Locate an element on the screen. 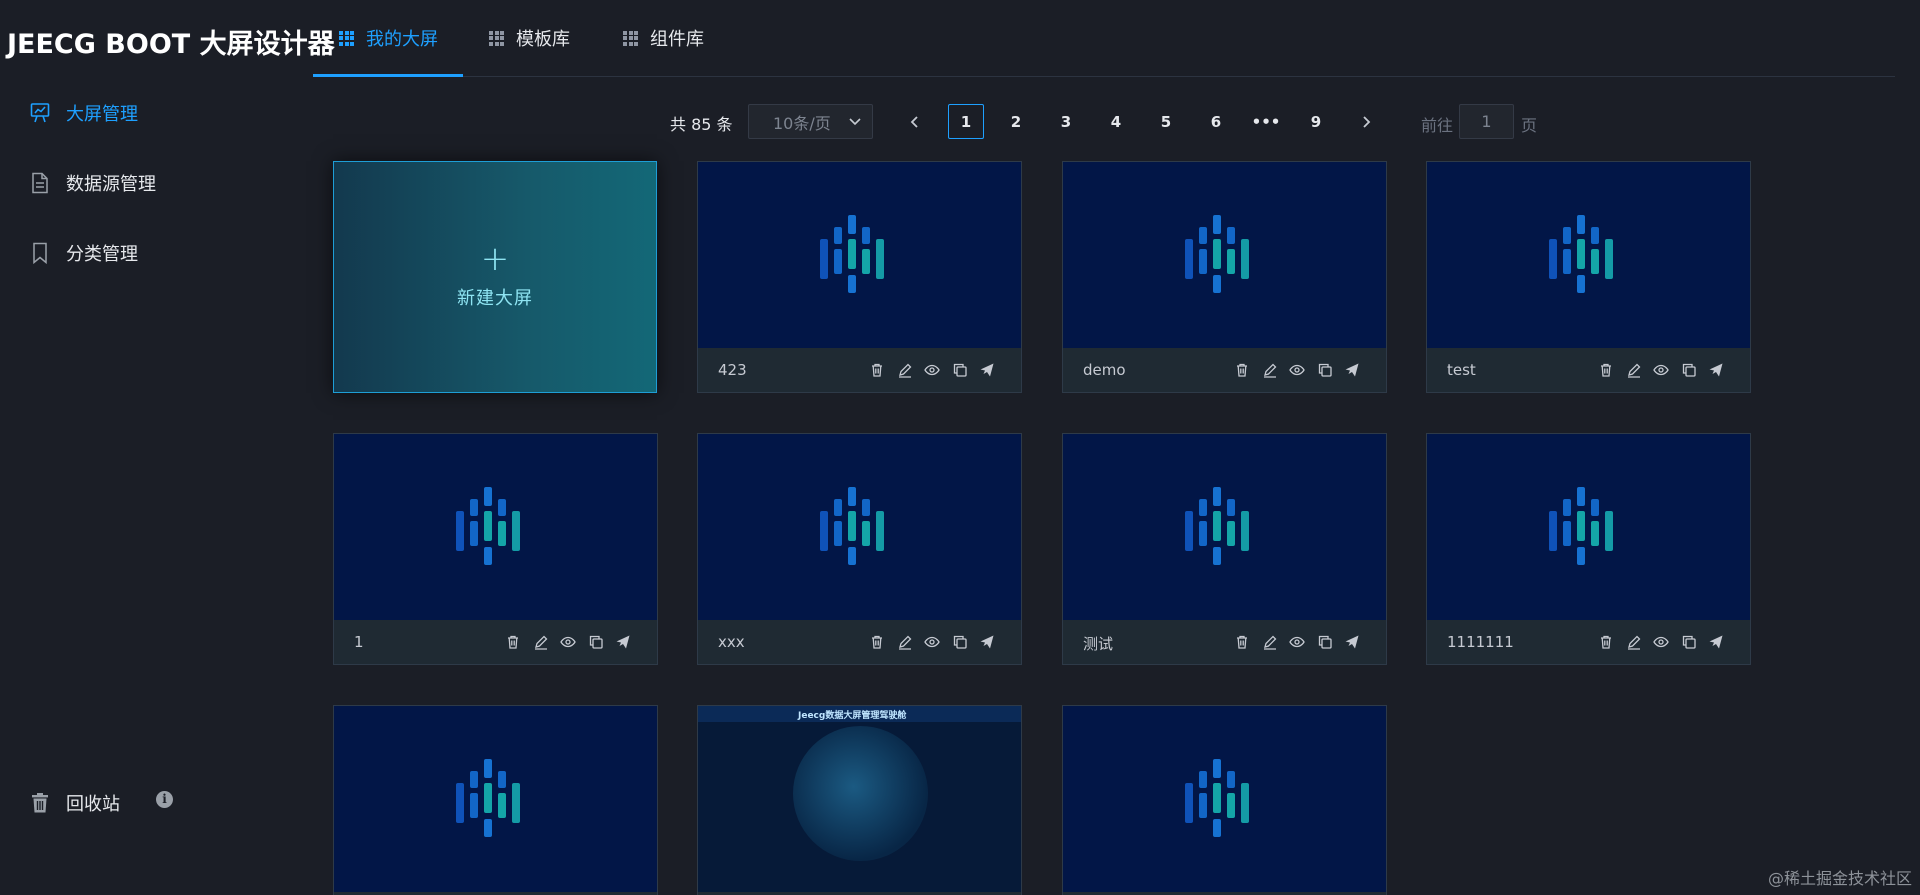 This screenshot has height=895, width=1920. page-button-1: 1 is located at coordinates (966, 121).